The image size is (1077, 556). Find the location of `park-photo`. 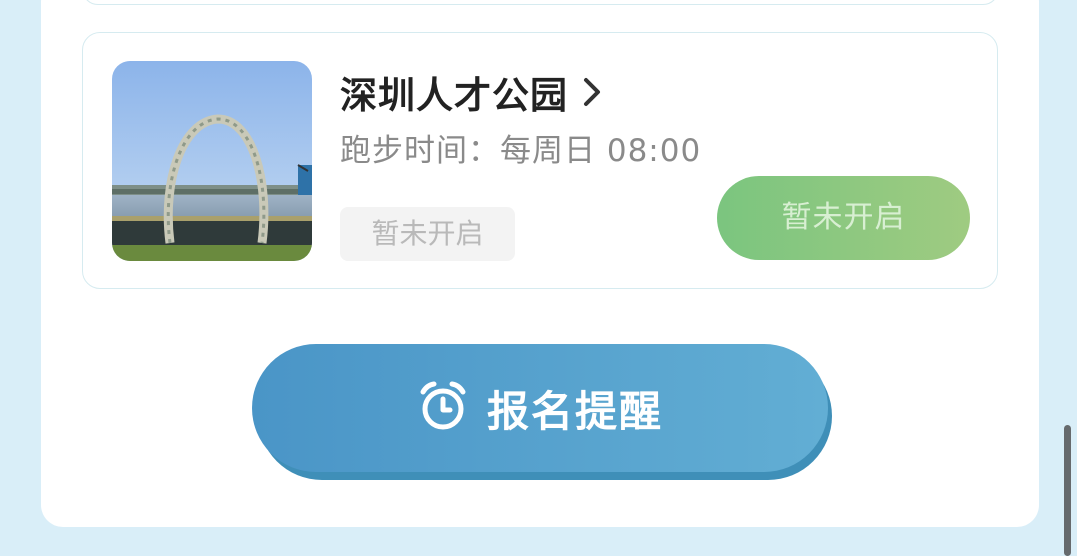

park-photo is located at coordinates (212, 161).